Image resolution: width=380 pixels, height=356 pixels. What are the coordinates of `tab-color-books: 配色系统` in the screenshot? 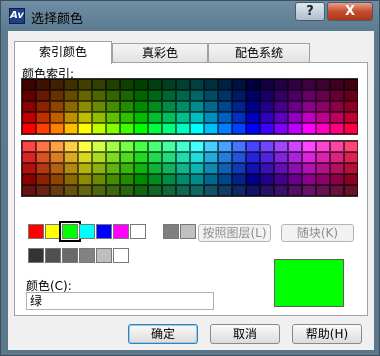 It's located at (259, 53).